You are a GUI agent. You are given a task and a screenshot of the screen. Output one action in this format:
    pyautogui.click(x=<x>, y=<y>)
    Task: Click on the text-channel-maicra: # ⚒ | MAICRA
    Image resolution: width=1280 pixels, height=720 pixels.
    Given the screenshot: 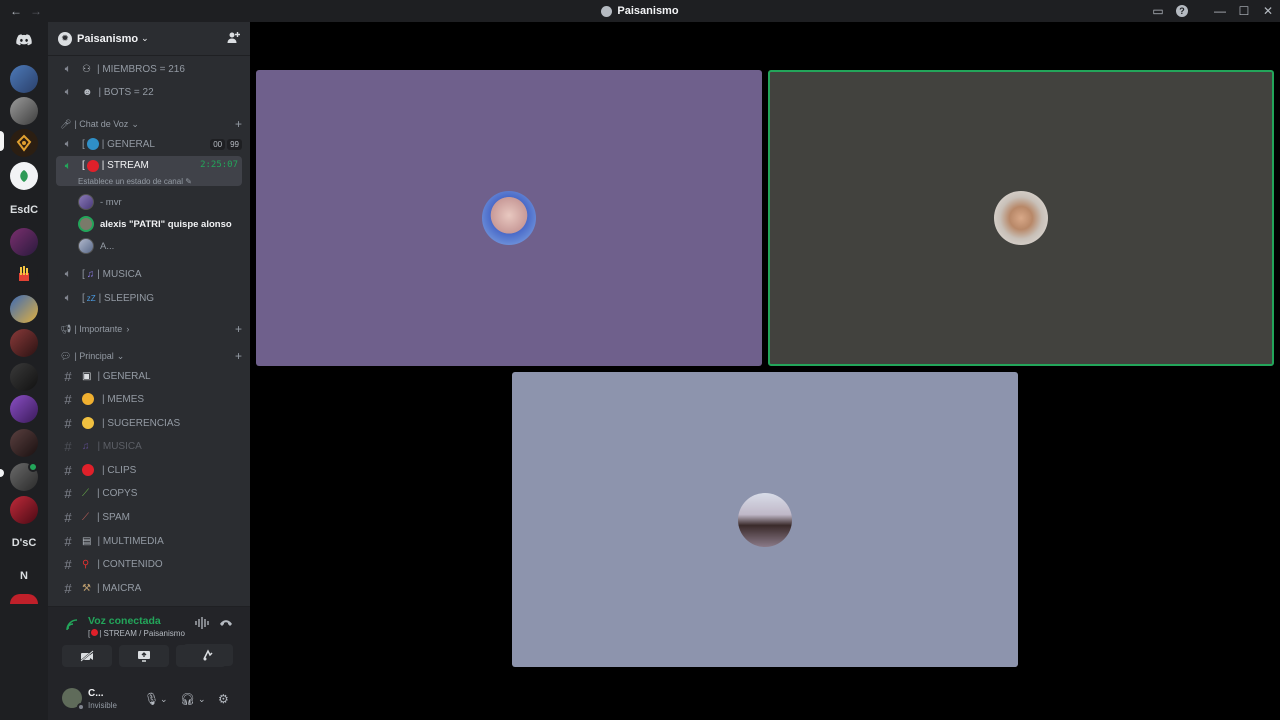 What is the action you would take?
    pyautogui.click(x=149, y=588)
    